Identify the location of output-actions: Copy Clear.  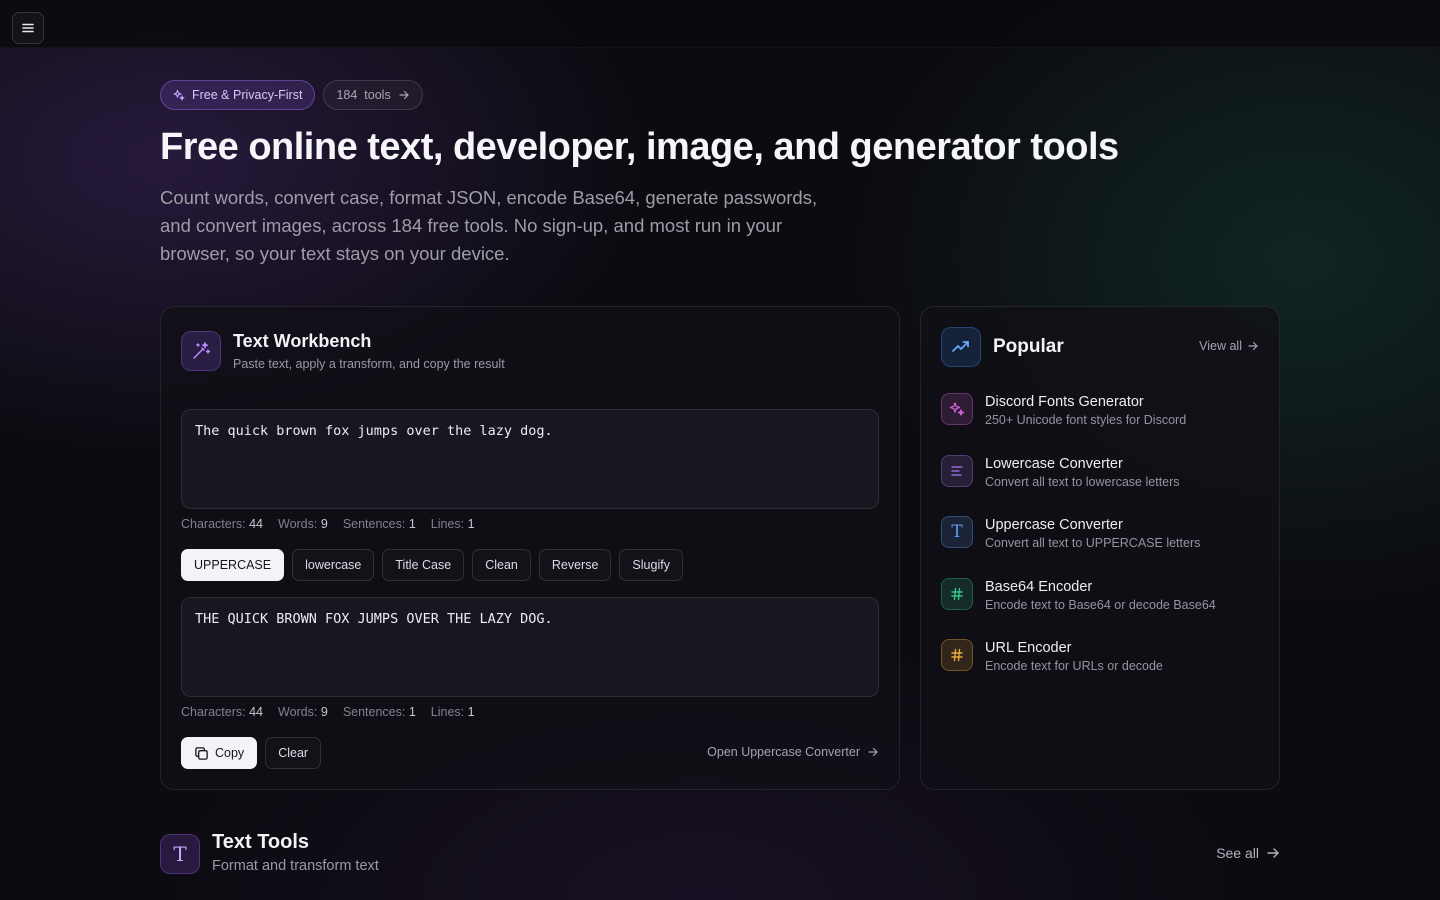
(251, 753).